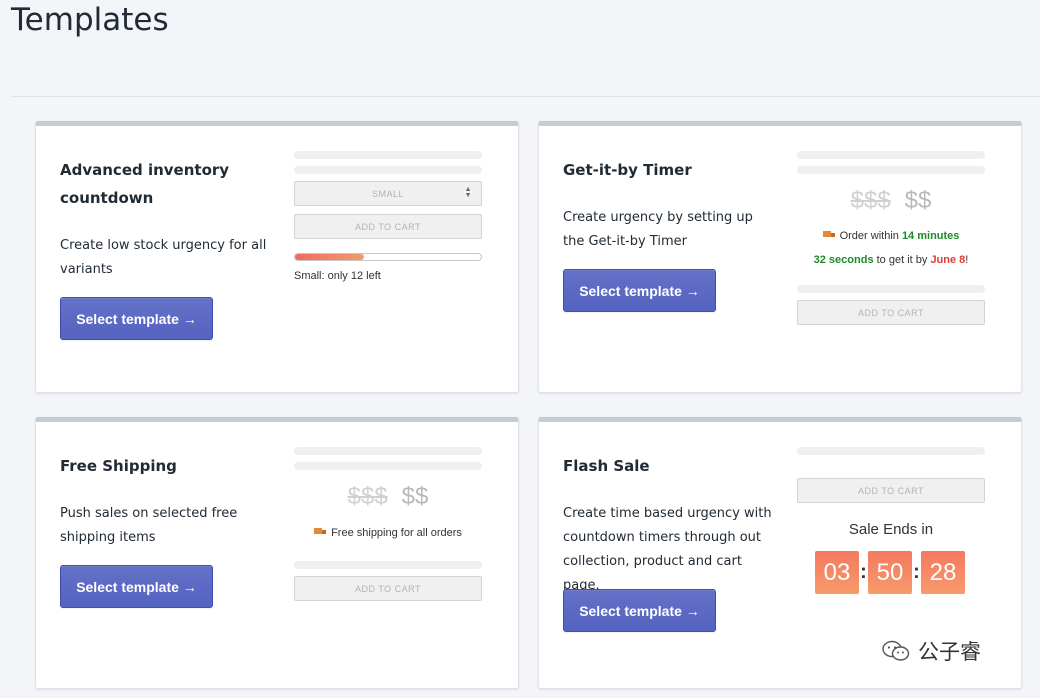 The image size is (1040, 698). Describe the element at coordinates (891, 529) in the screenshot. I see `sale-ends-label: Sale Ends in` at that location.